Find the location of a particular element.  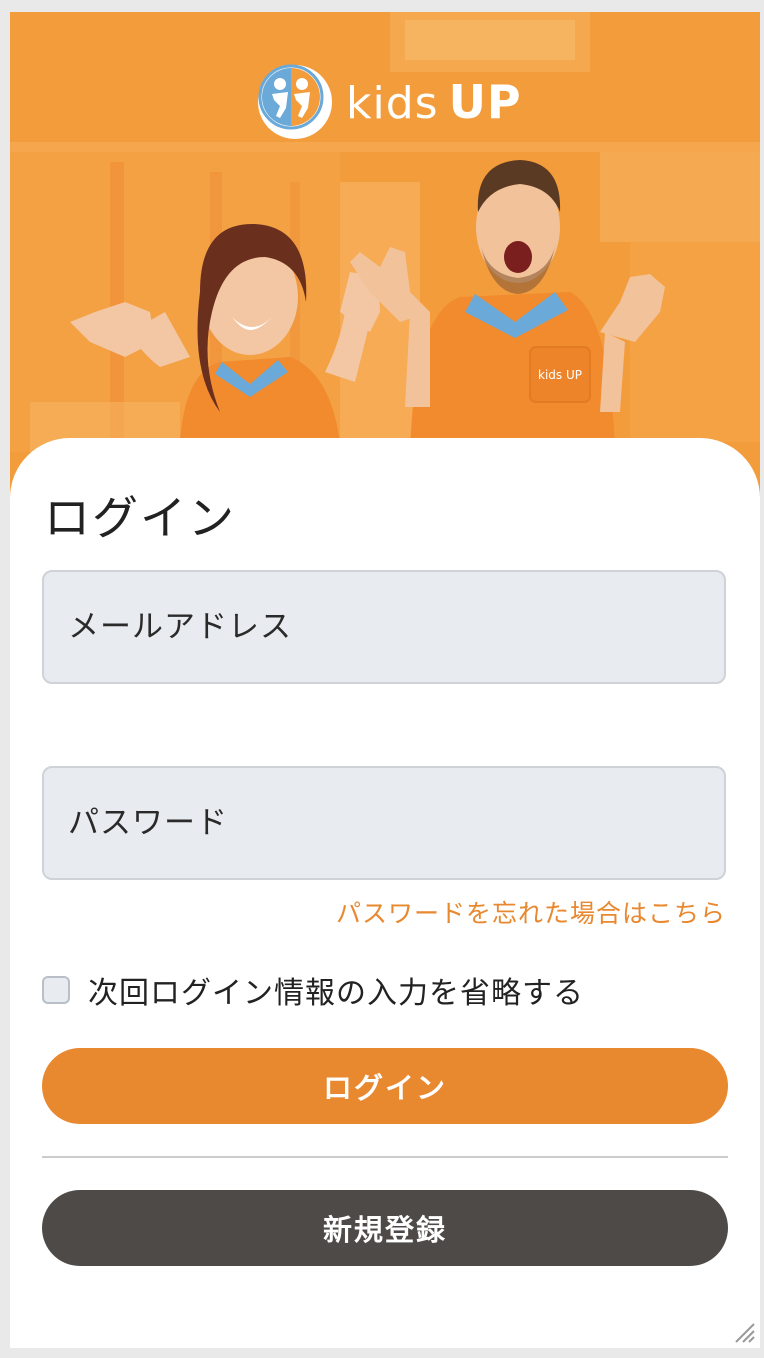

divider is located at coordinates (385, 1157).